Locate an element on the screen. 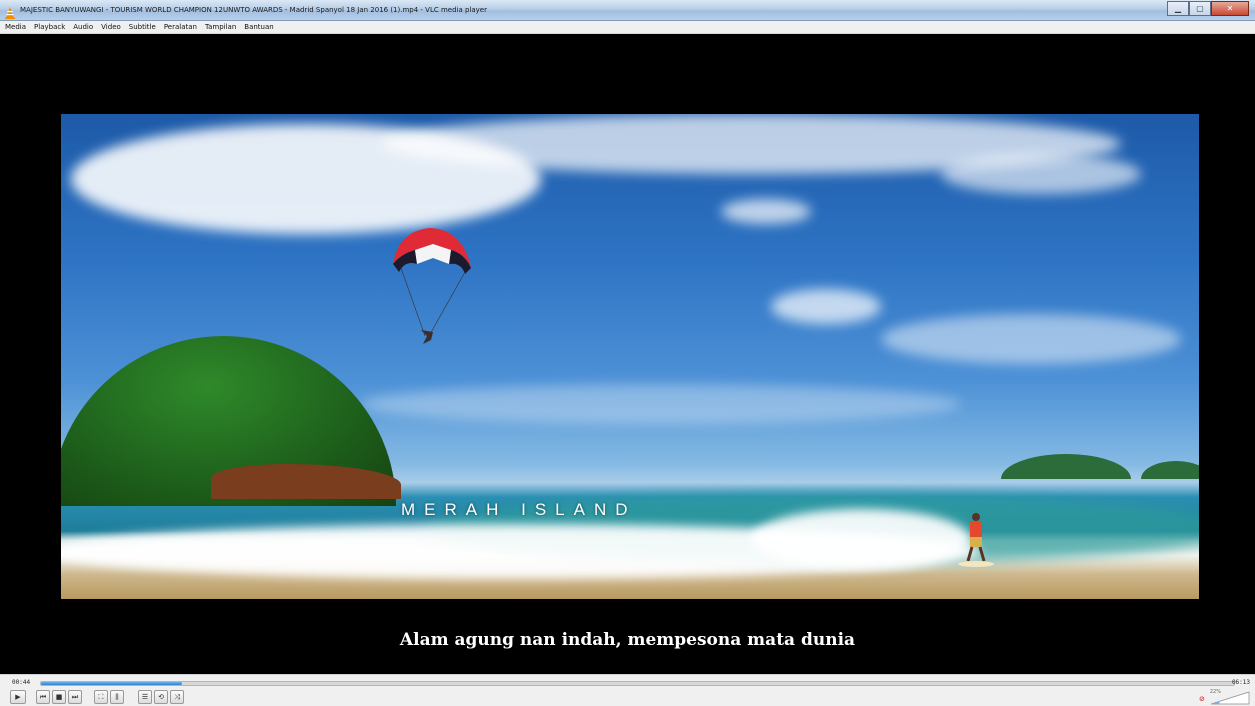  previous-icon: ⏮ is located at coordinates (43, 696).